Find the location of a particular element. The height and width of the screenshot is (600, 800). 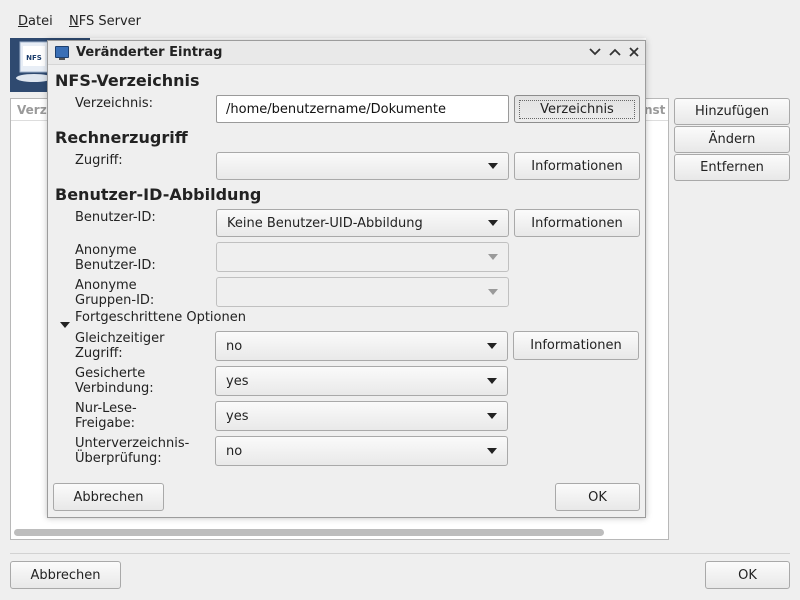

readonly-share-label: Nur-Lese- Freigabe: is located at coordinates (106, 416).